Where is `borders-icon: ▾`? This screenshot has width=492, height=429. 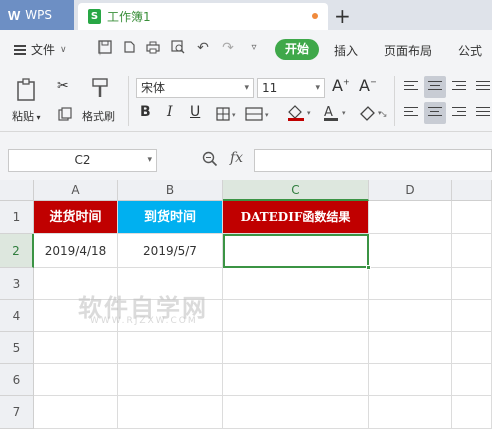
borders-icon: ▾ is located at coordinates (228, 115).